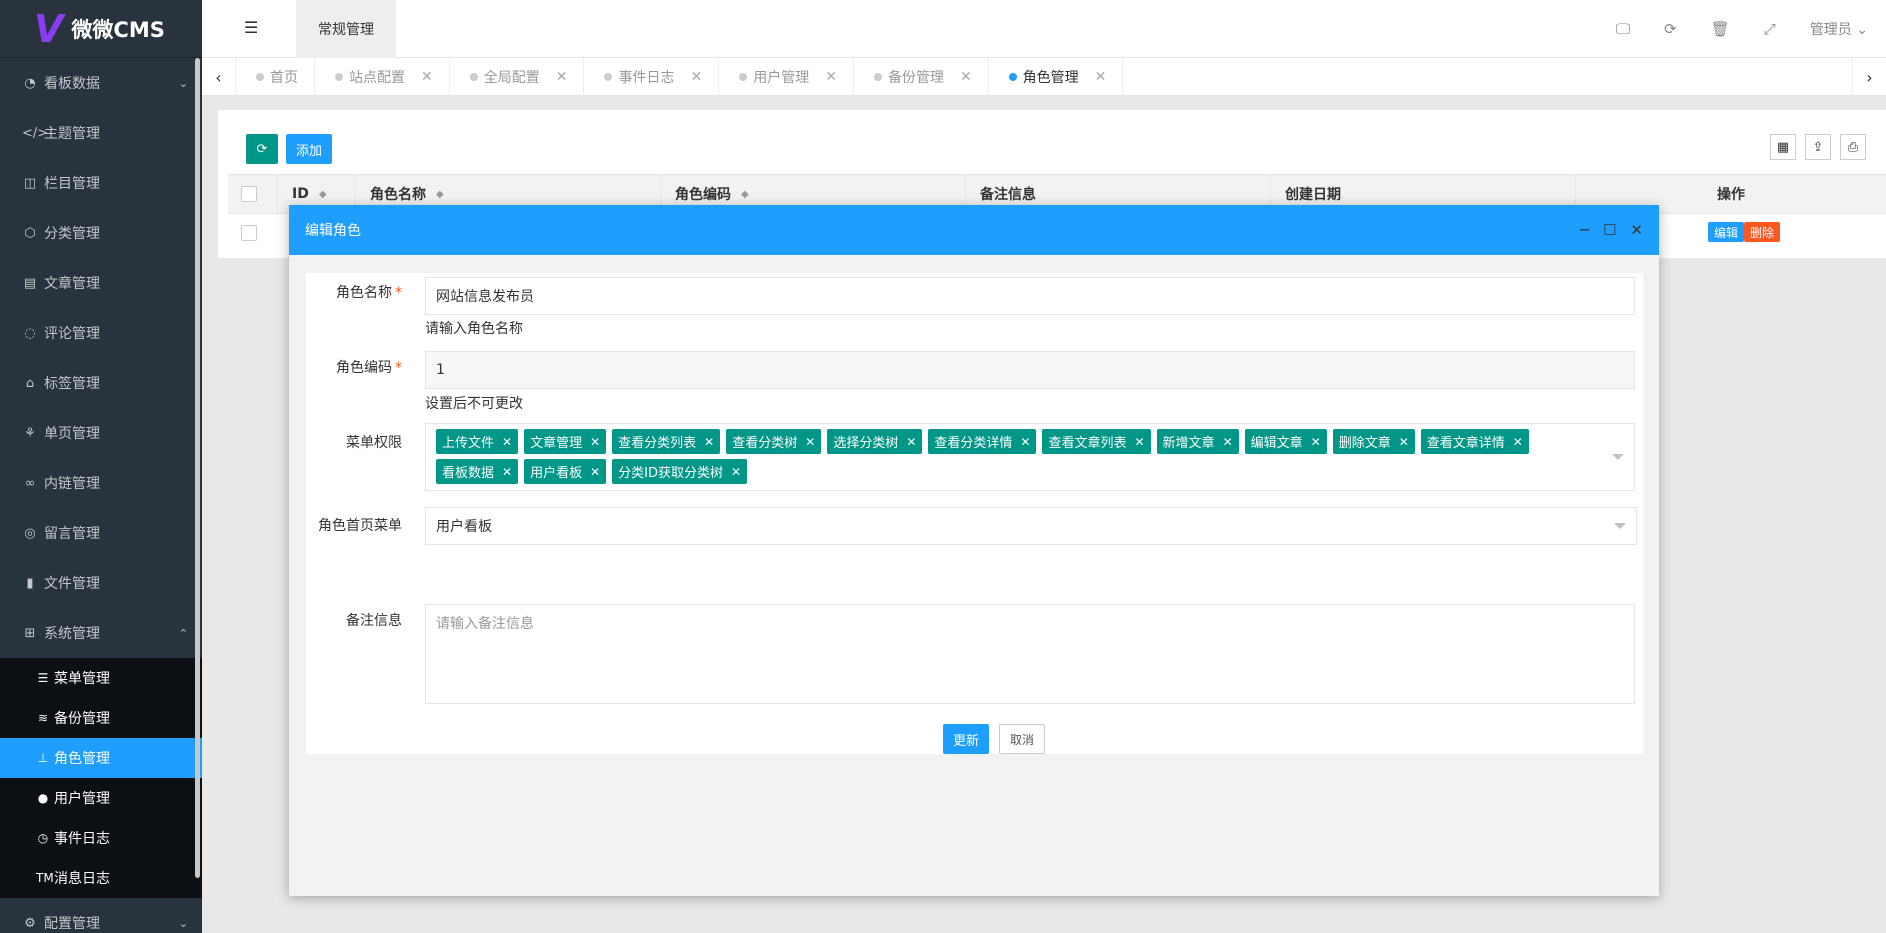 Image resolution: width=1886 pixels, height=933 pixels. I want to click on submenu-item-label: 用户管理, so click(82, 799).